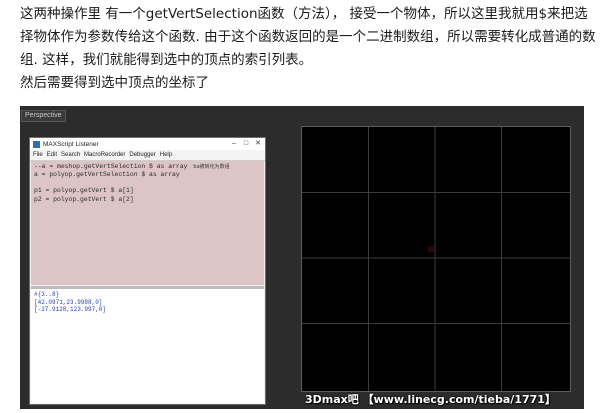 The height and width of the screenshot is (413, 606). Describe the element at coordinates (84, 199) in the screenshot. I see `code-line: p2 = polyop.getVert $ a[2]` at that location.